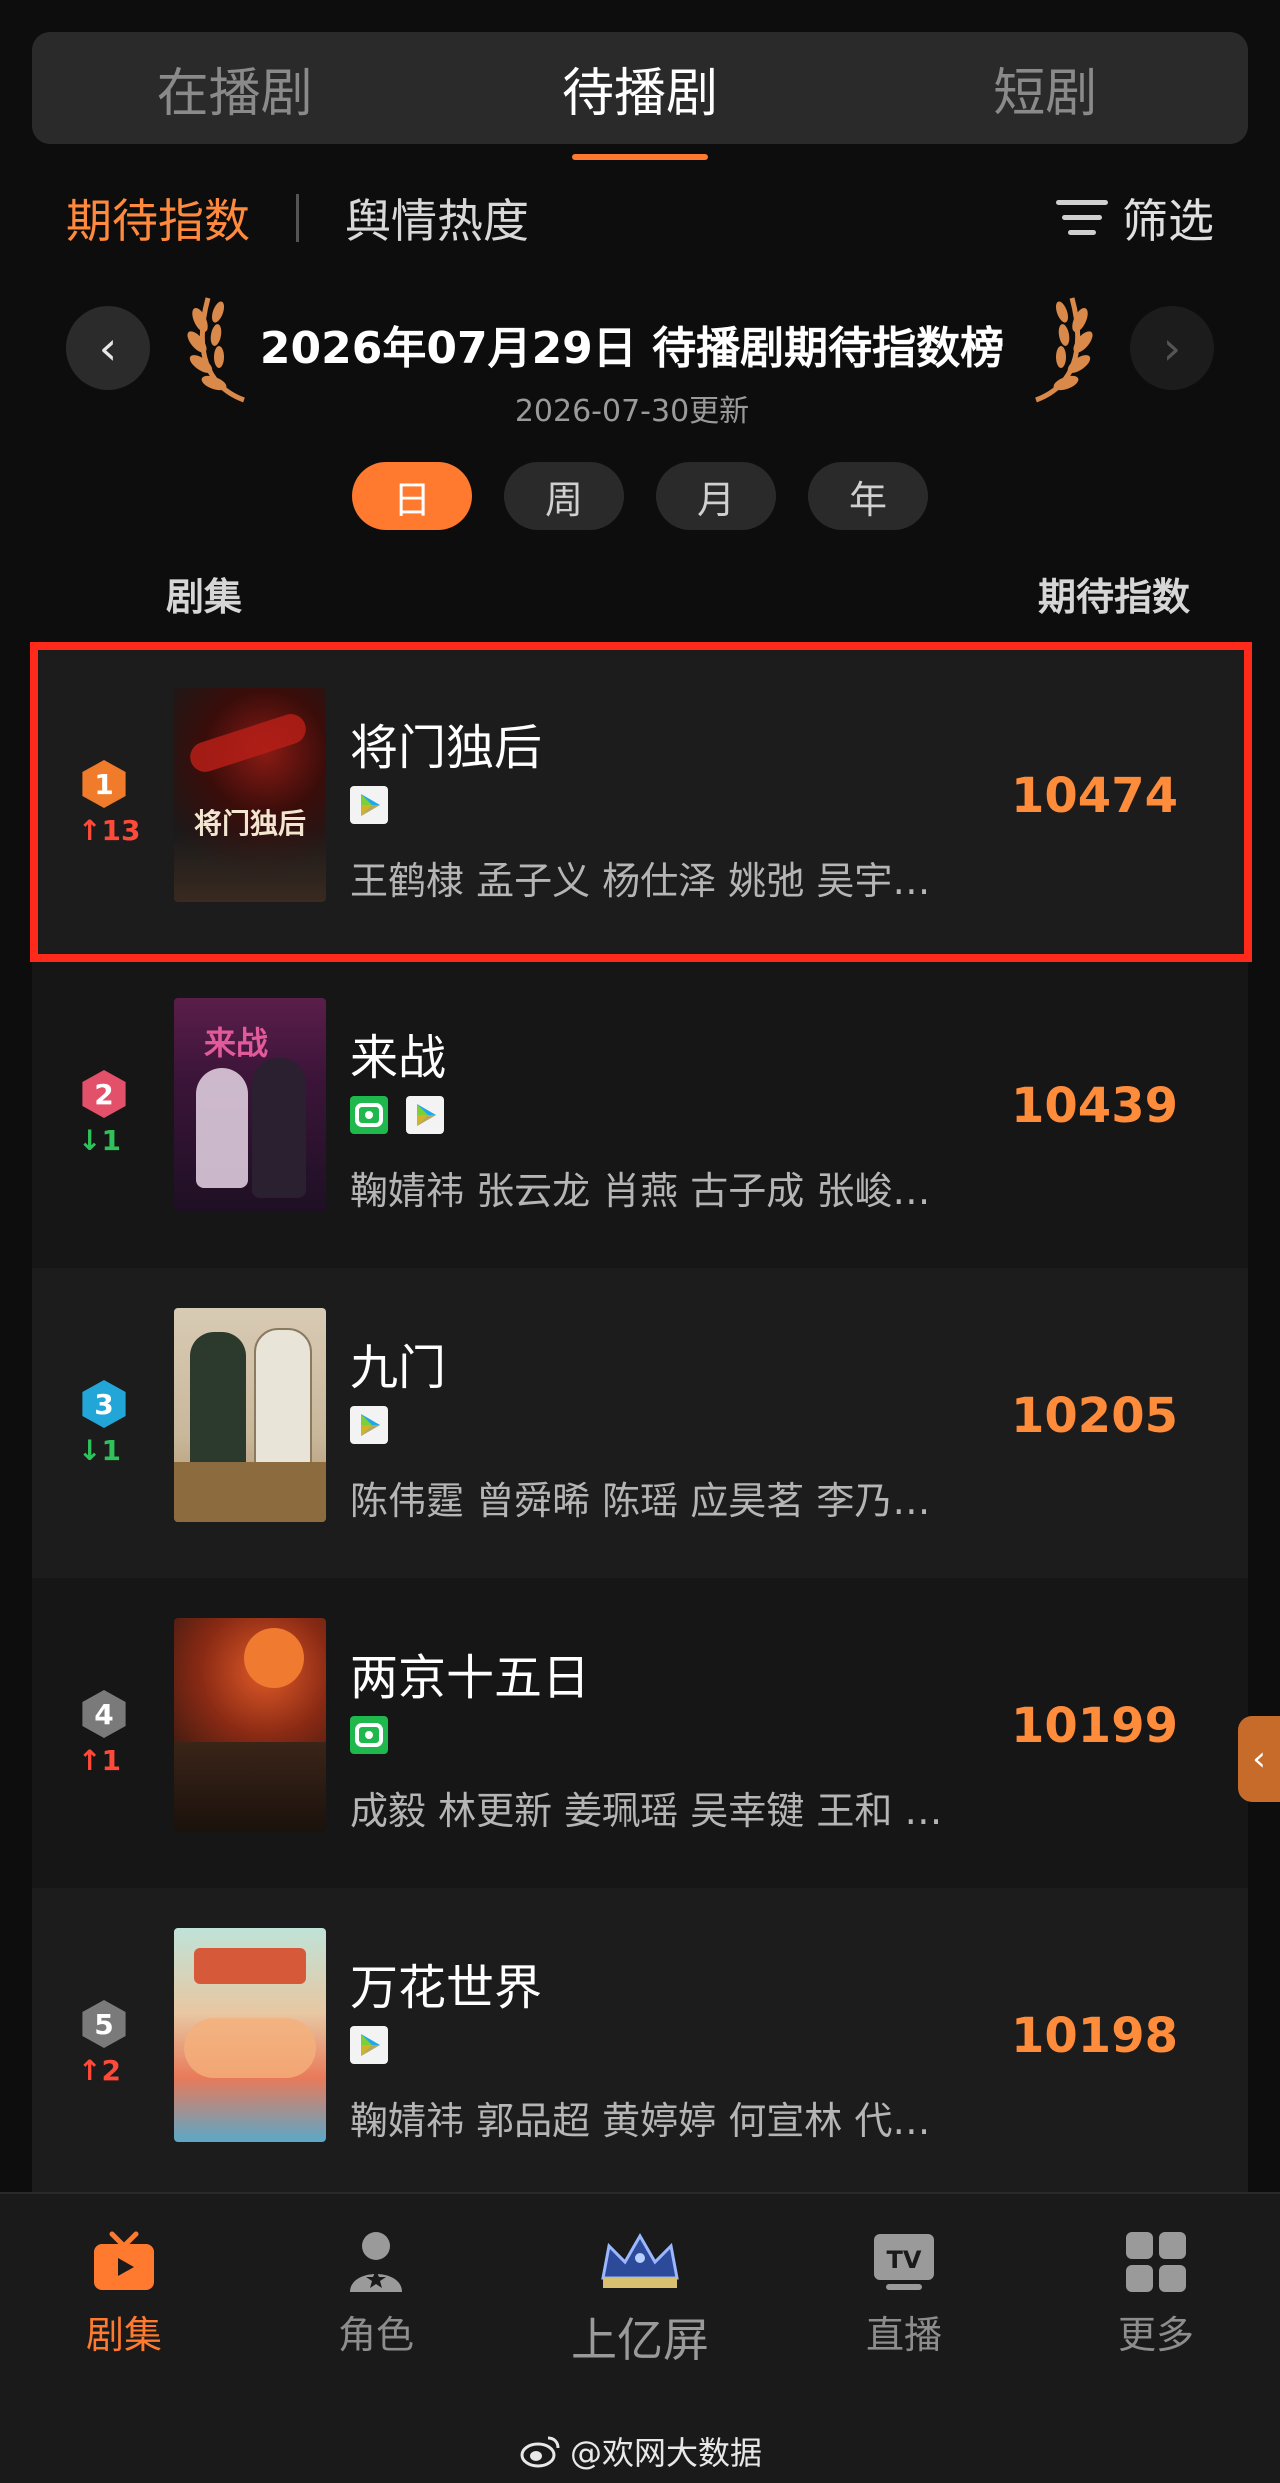  What do you see at coordinates (204, 597) in the screenshot?
I see `column-header-show: 剧集` at bounding box center [204, 597].